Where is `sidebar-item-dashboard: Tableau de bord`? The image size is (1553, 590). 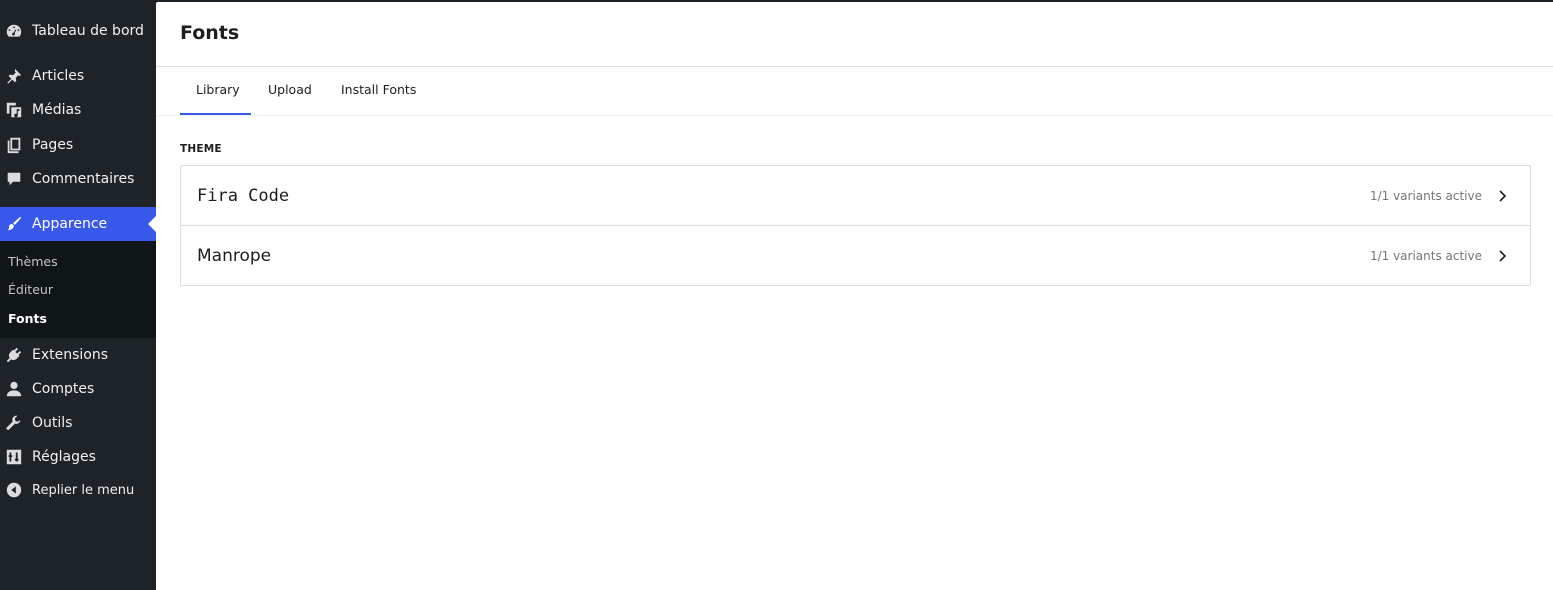 sidebar-item-dashboard: Tableau de bord is located at coordinates (78, 31).